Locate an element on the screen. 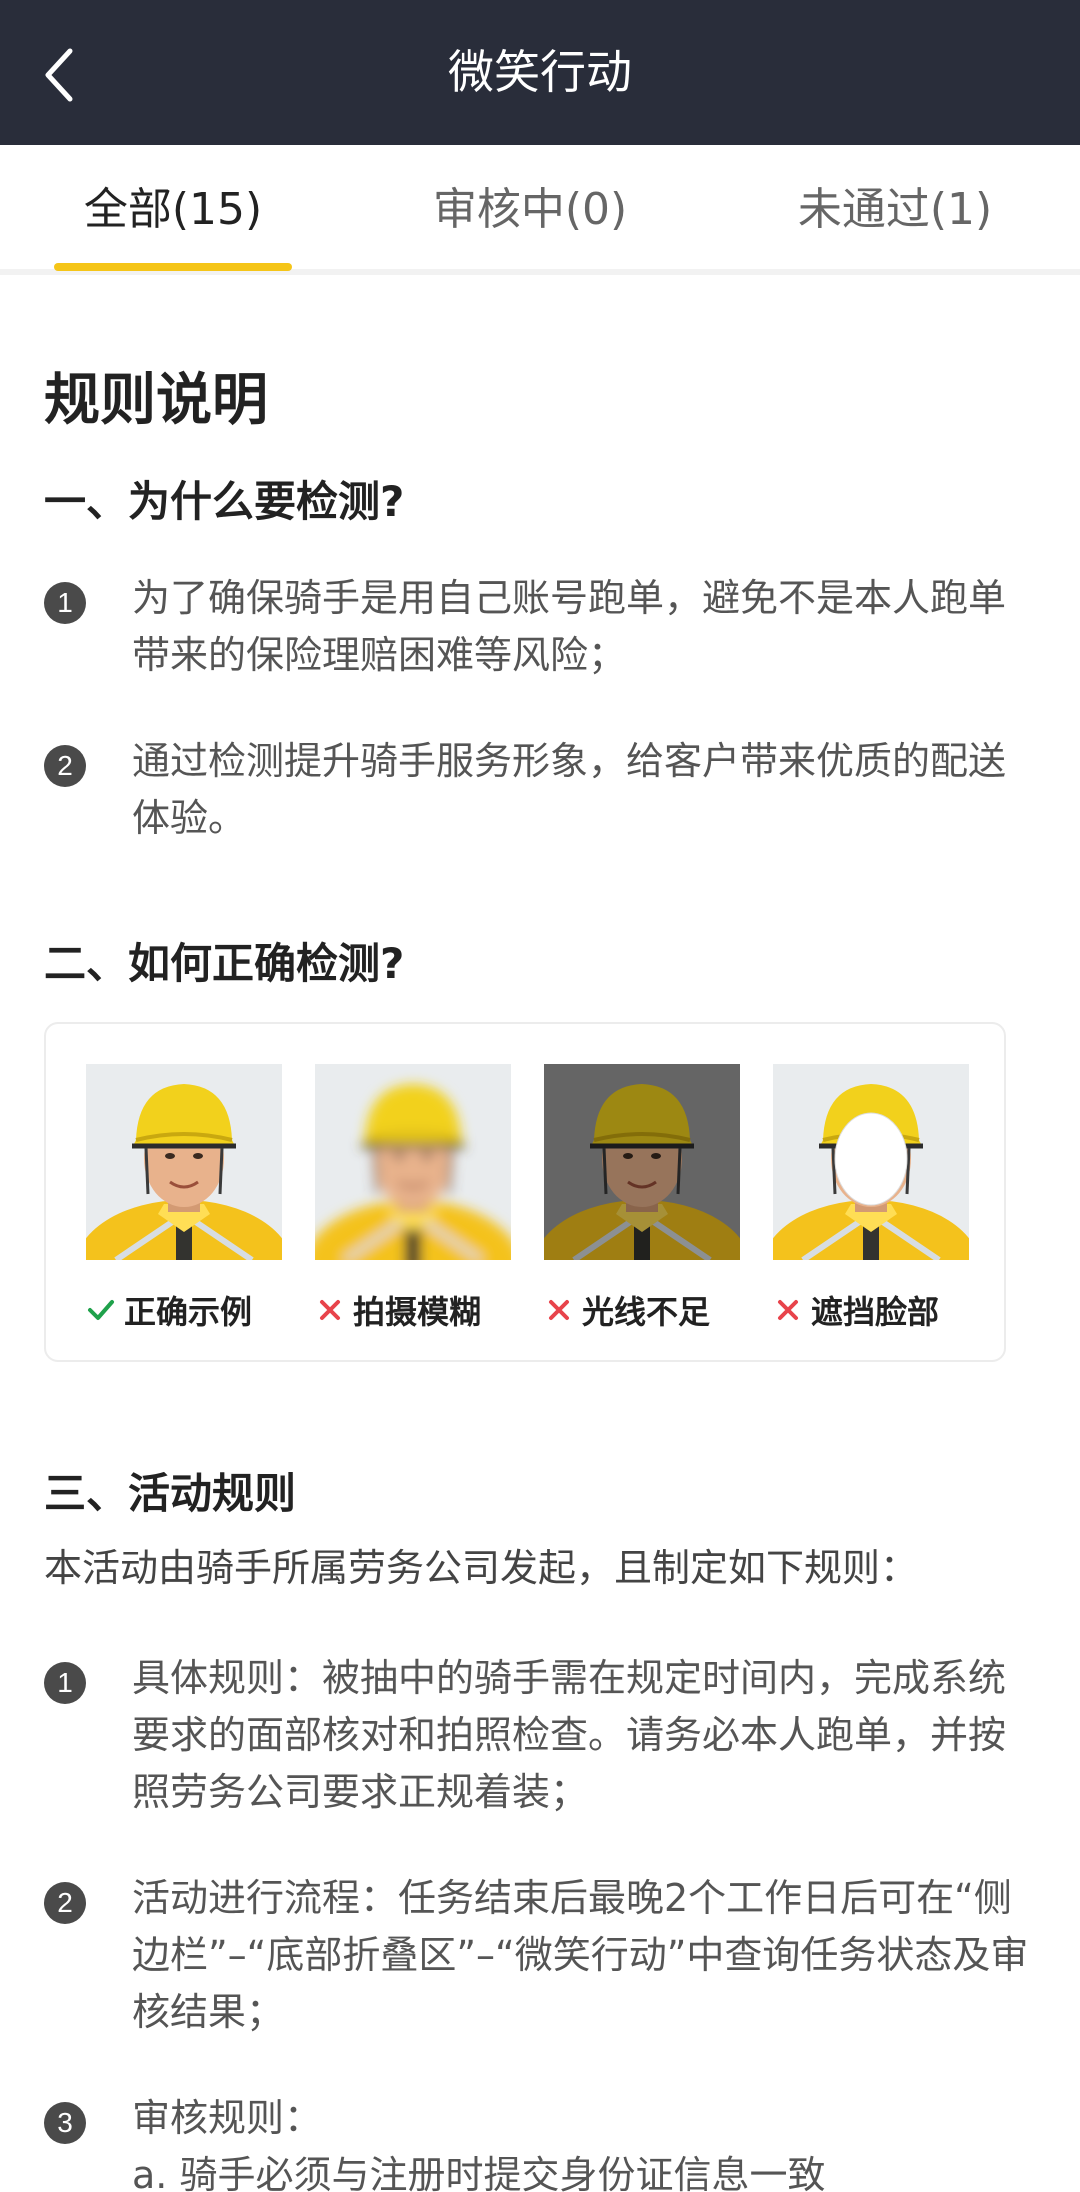 The width and height of the screenshot is (1080, 2192). example-label: 遮挡脸部 is located at coordinates (878, 1310).